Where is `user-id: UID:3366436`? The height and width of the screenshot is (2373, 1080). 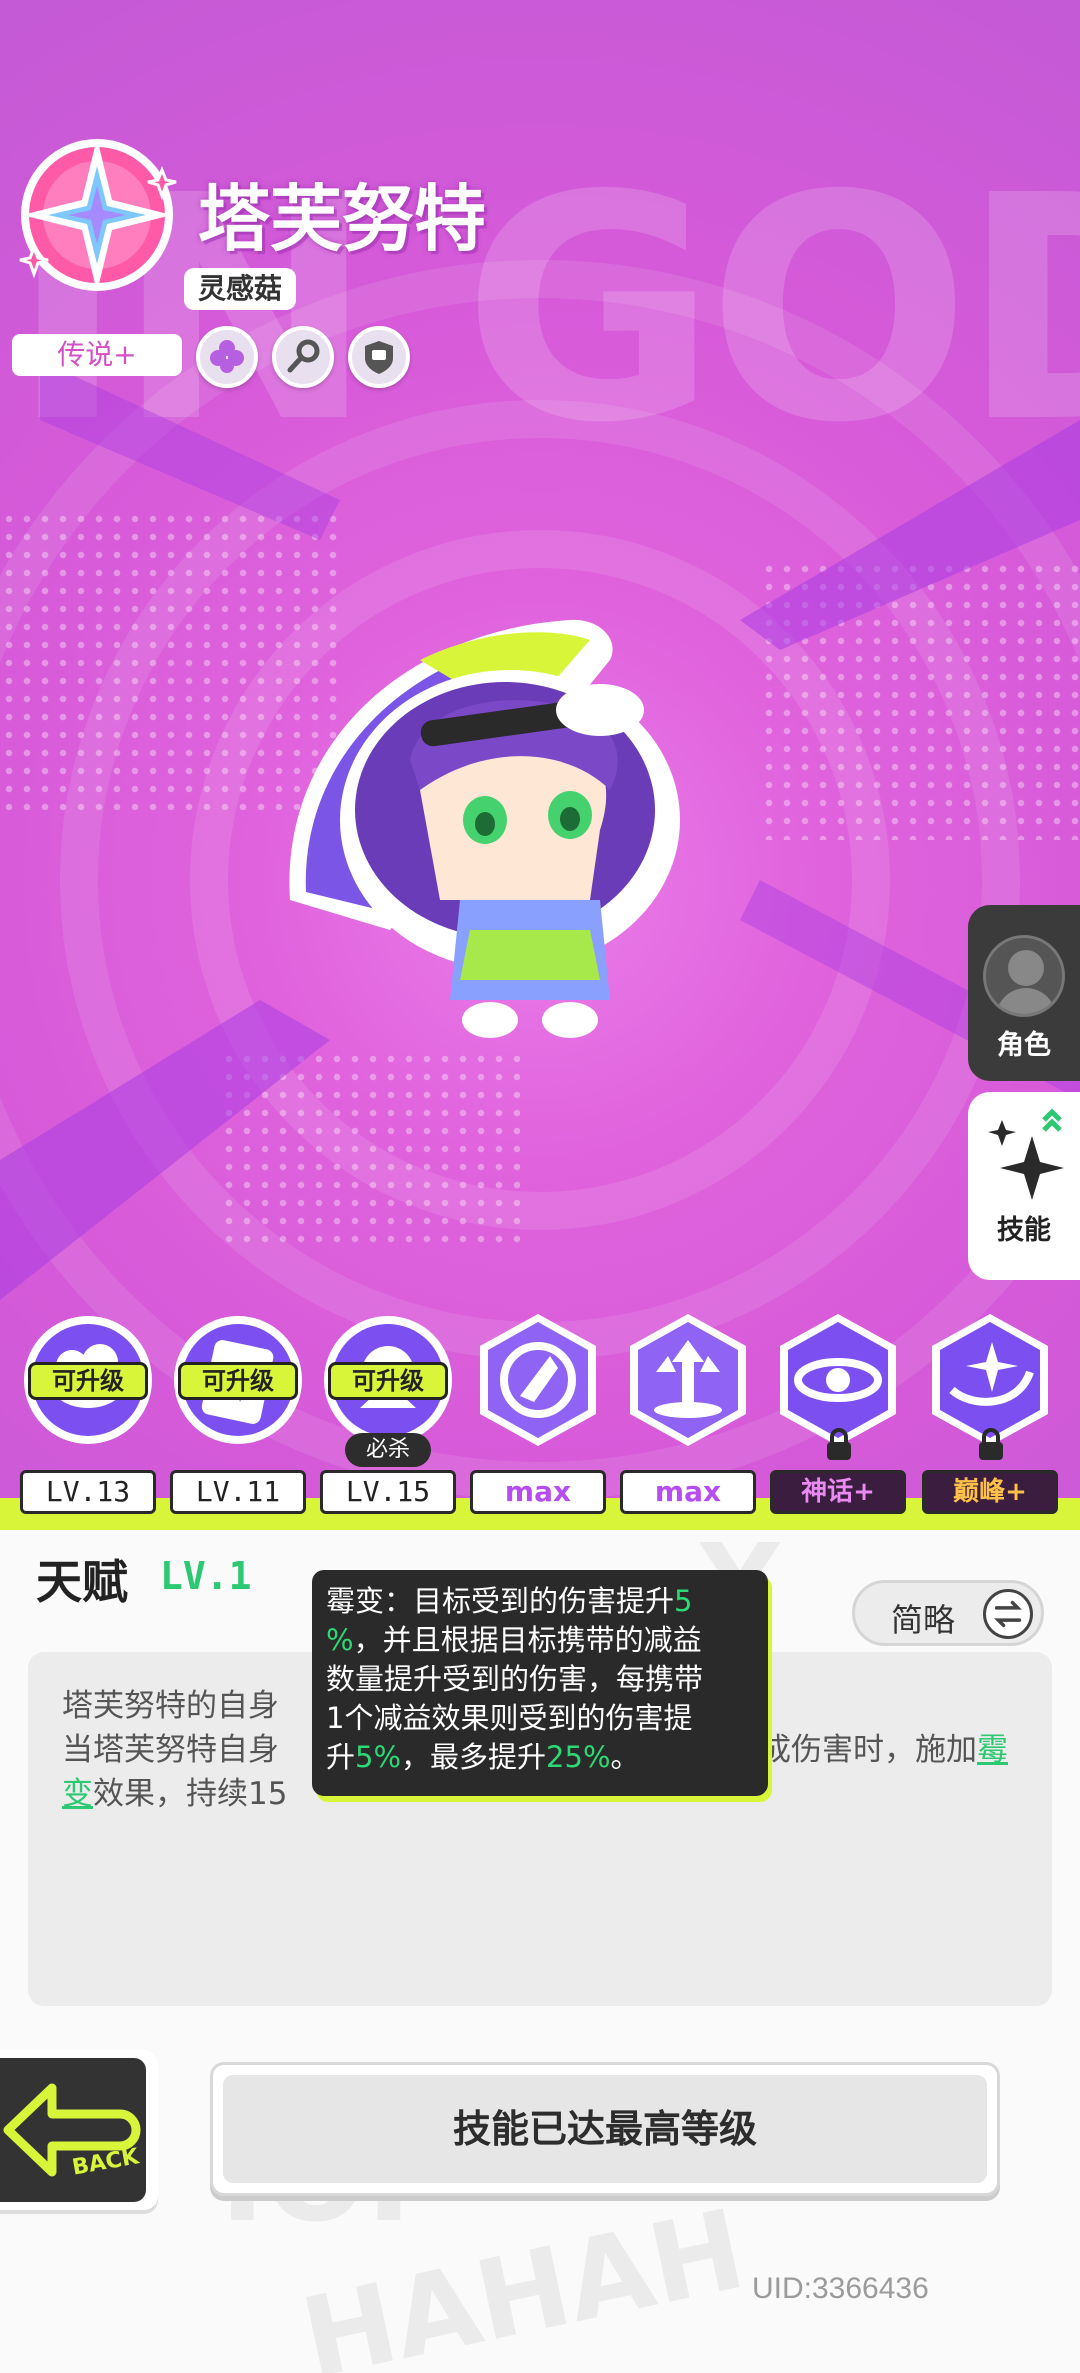
user-id: UID:3366436 is located at coordinates (840, 2288).